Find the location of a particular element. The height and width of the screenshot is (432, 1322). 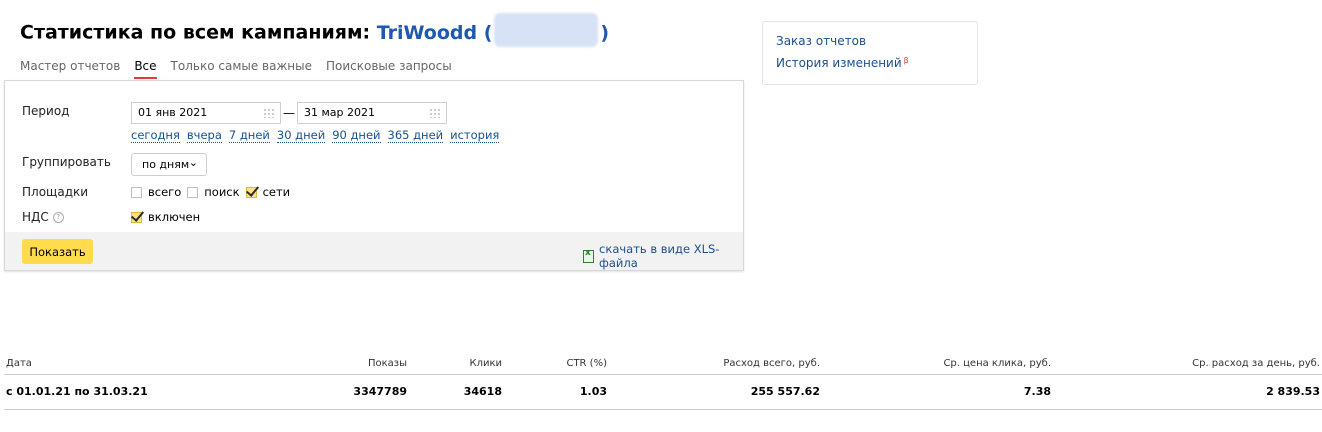

platform-all-option: всего is located at coordinates (156, 192).